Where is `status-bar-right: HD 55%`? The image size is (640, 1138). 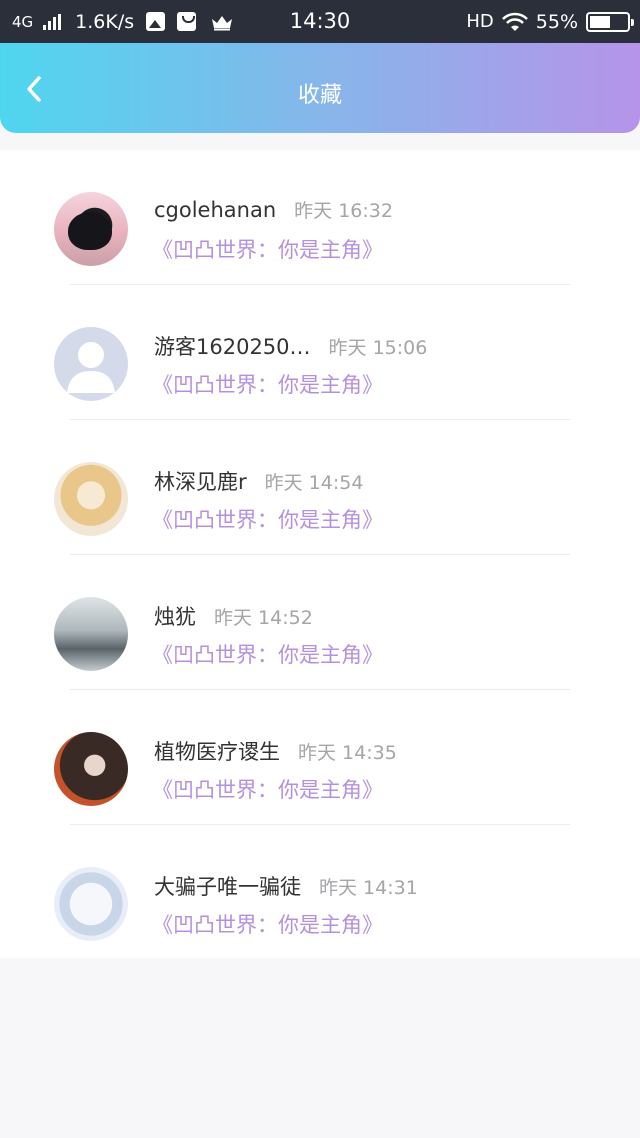
status-bar-right: HD 55% is located at coordinates (550, 21).